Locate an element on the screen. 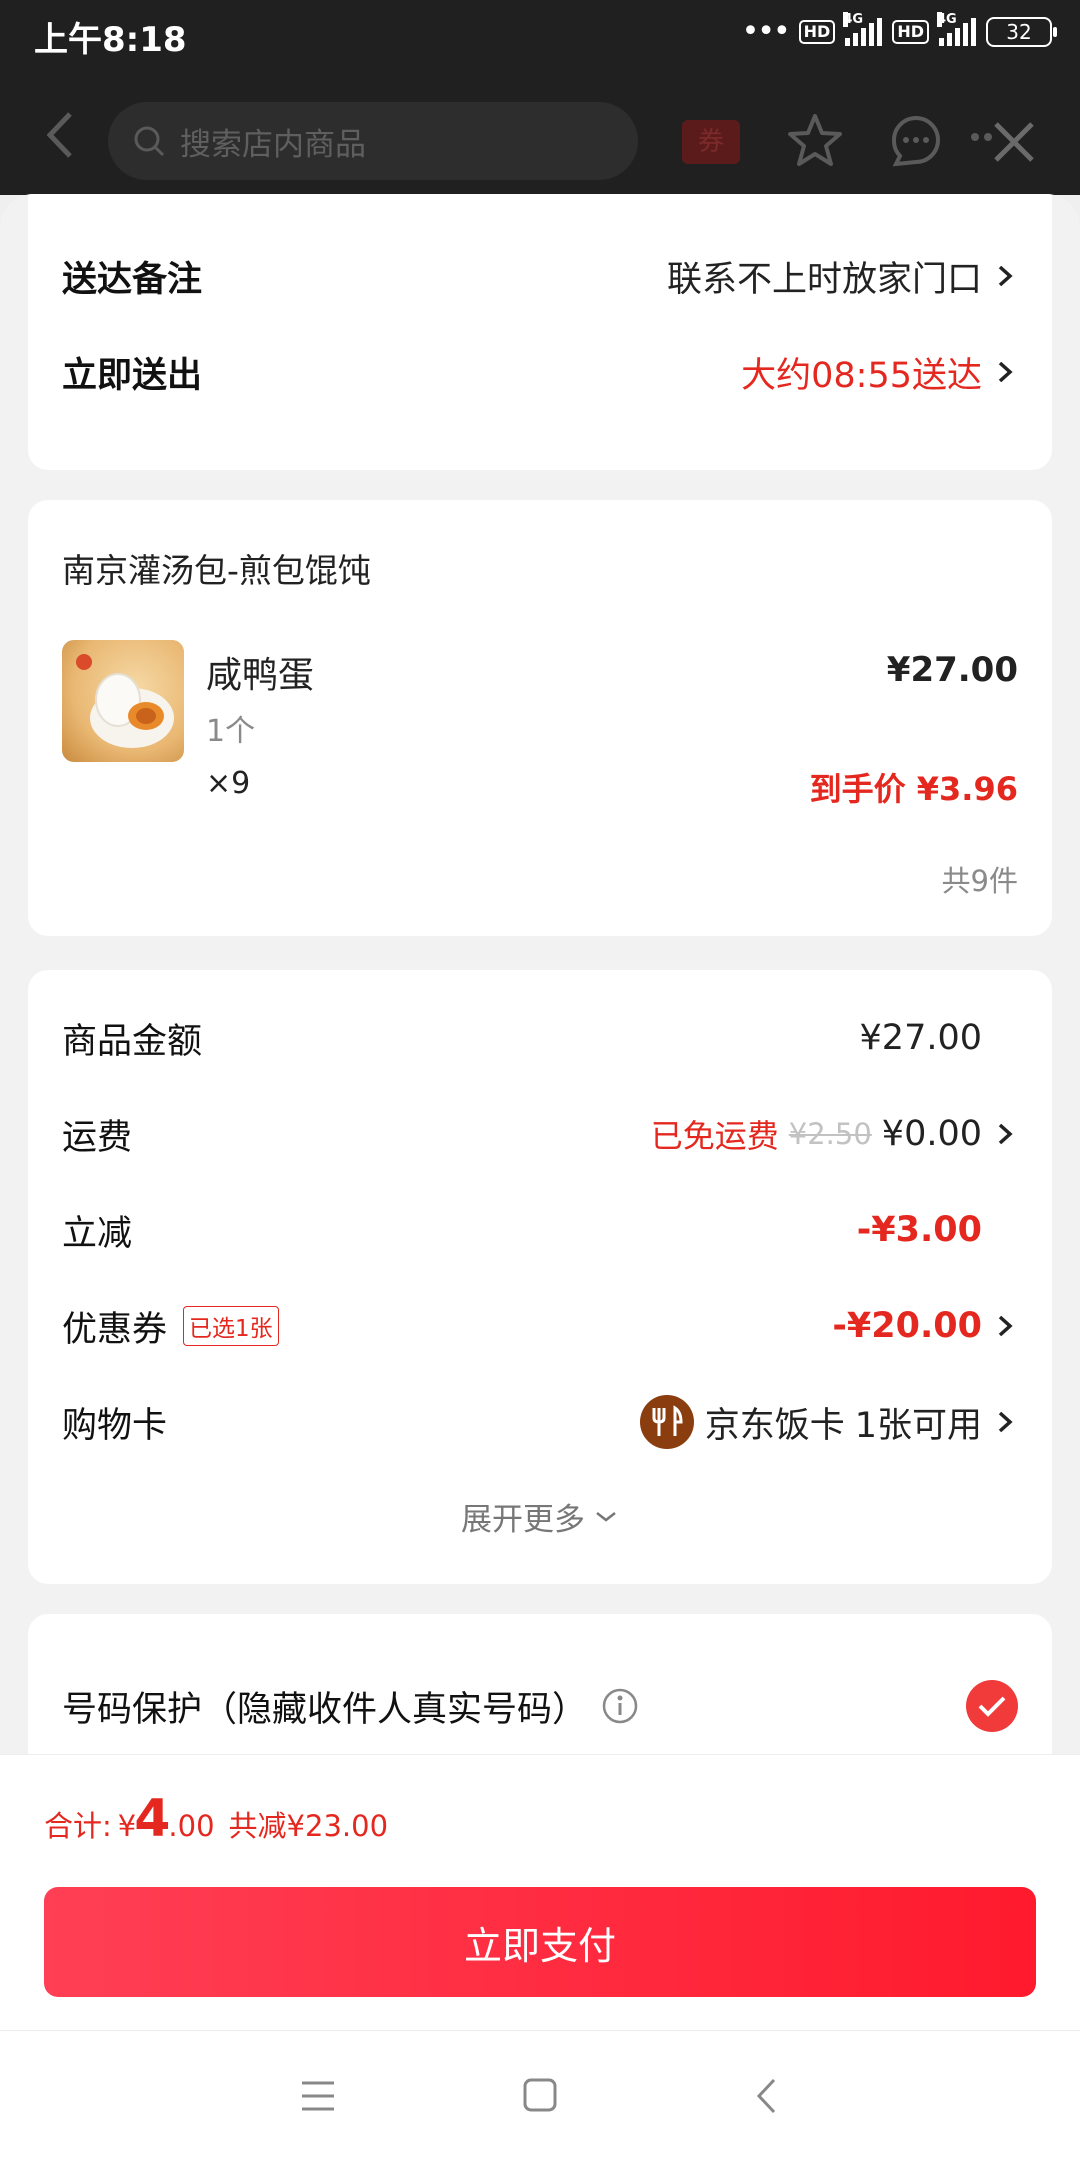 The height and width of the screenshot is (2160, 1080). status-icons: ••• HD 4G HD 4G 32 is located at coordinates (899, 30).